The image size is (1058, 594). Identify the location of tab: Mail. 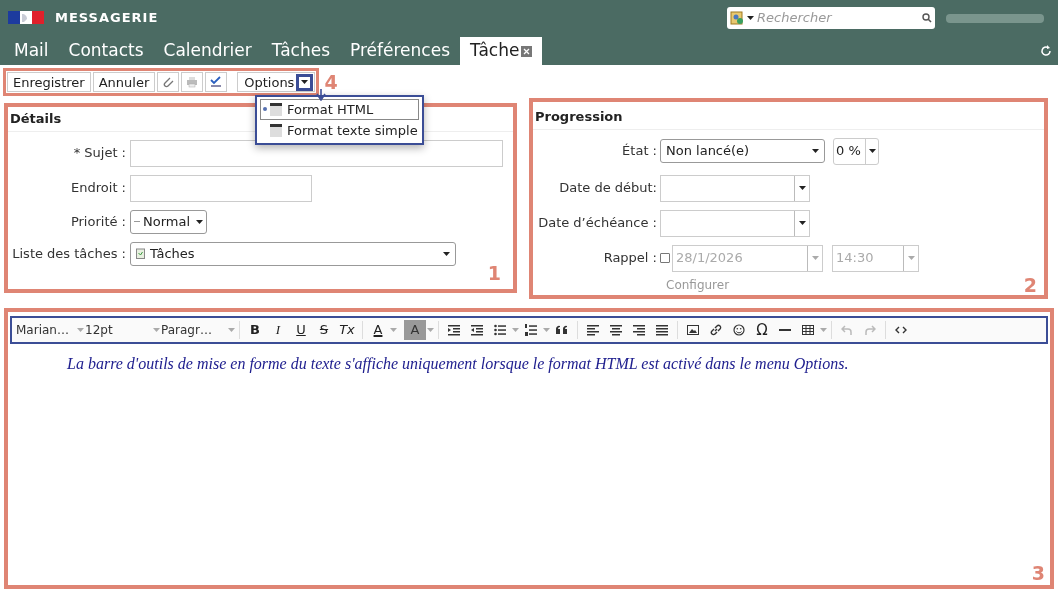
(31, 51).